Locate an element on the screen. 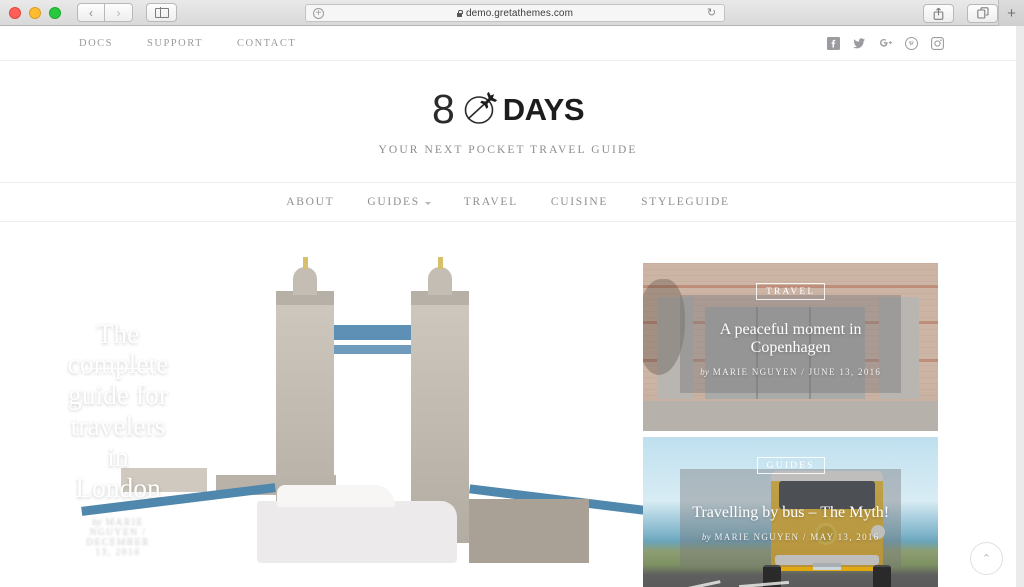 The height and width of the screenshot is (587, 1024). logo-wordmark: DAYS is located at coordinates (543, 109).